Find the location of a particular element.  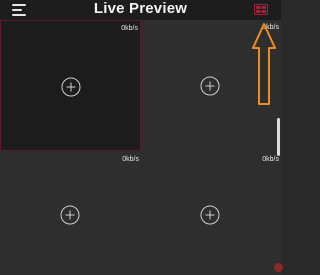

app-header: Live Preview is located at coordinates (140, 10).